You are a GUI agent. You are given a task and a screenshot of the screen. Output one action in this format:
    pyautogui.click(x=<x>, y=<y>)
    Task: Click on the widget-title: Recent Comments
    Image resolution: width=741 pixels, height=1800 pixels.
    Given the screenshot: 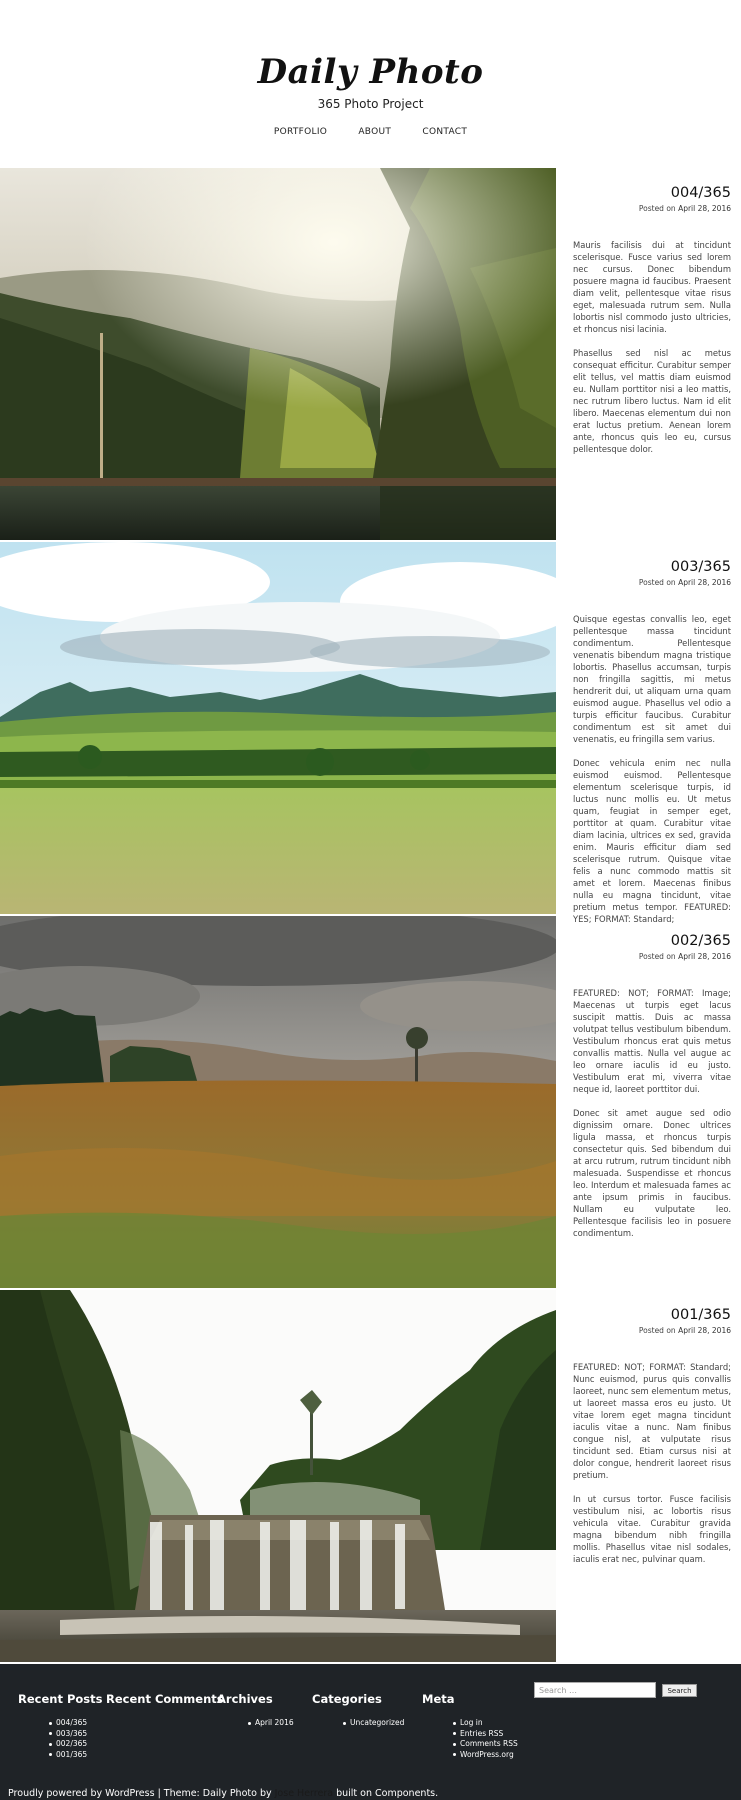 What is the action you would take?
    pyautogui.click(x=165, y=1699)
    